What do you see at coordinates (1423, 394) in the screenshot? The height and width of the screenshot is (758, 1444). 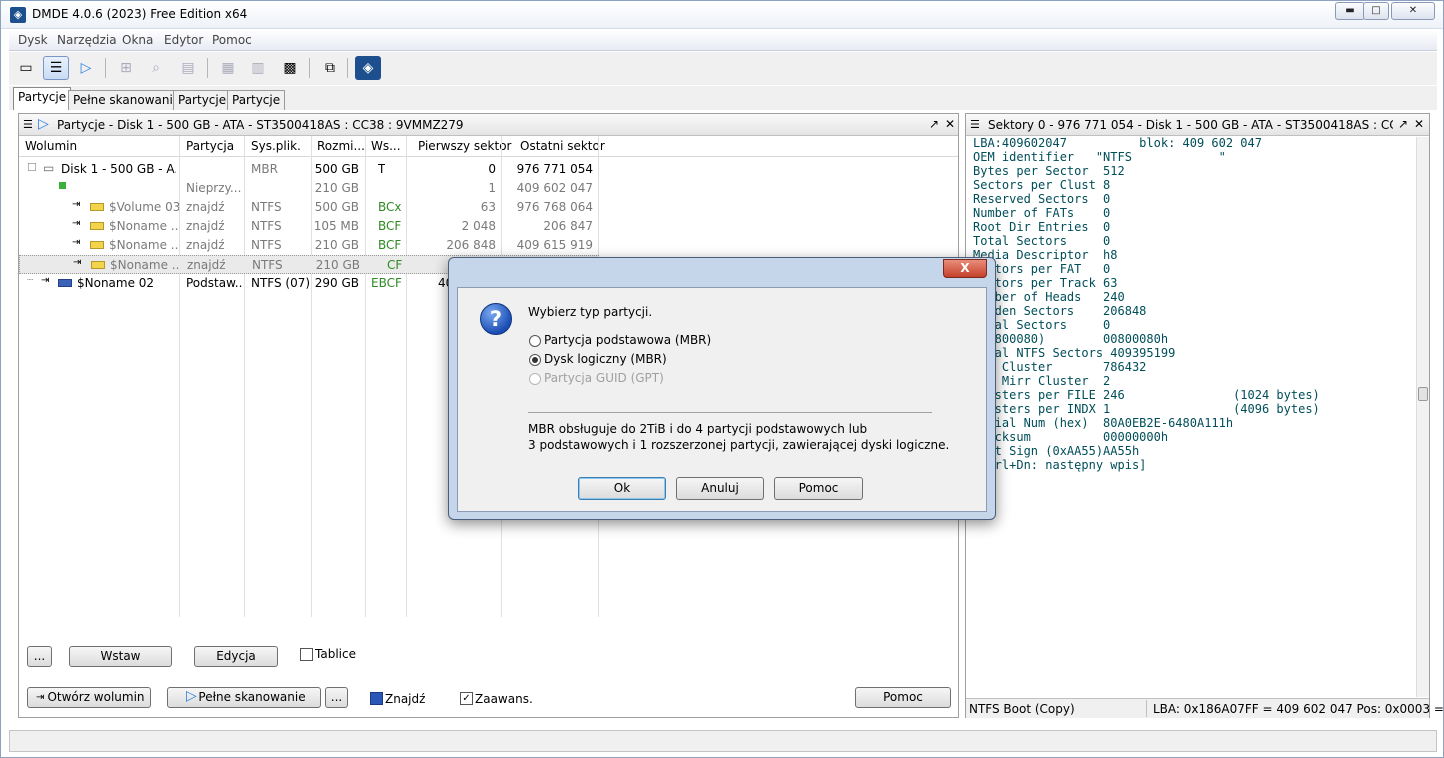 I see `scrollbar-thumb` at bounding box center [1423, 394].